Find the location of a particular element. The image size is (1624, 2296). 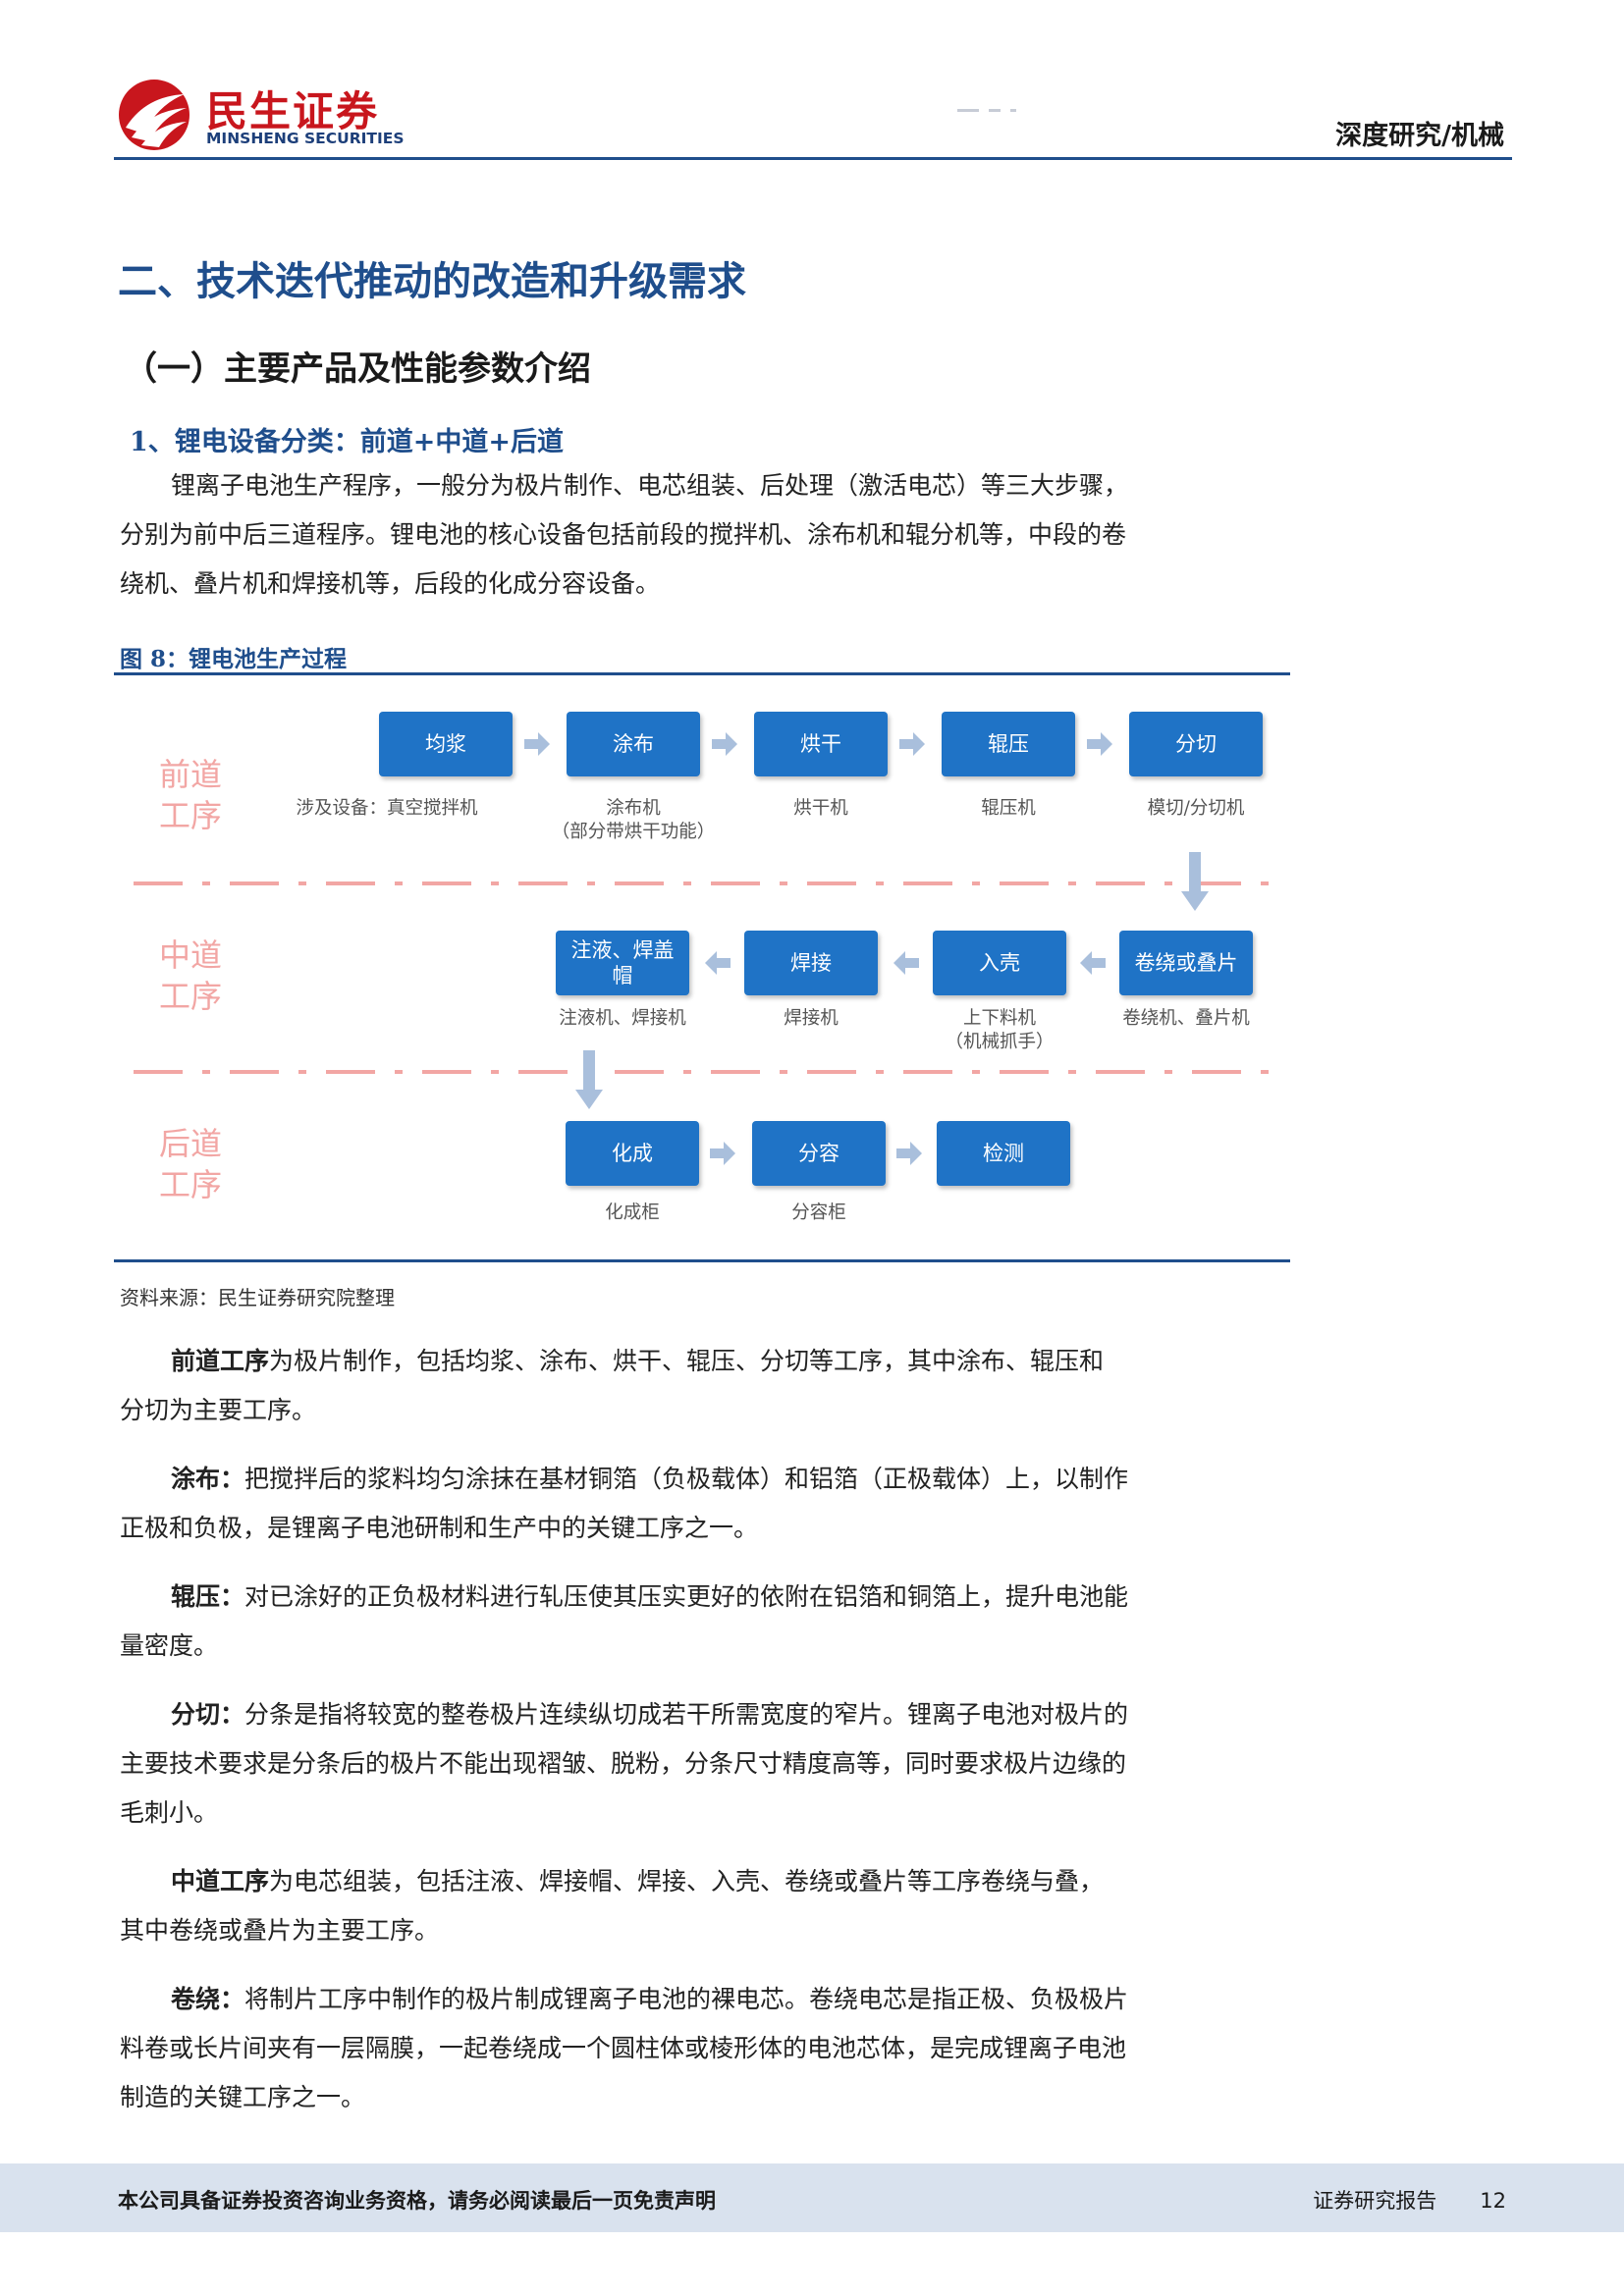

process-box-drying: 烘干 is located at coordinates (821, 744).